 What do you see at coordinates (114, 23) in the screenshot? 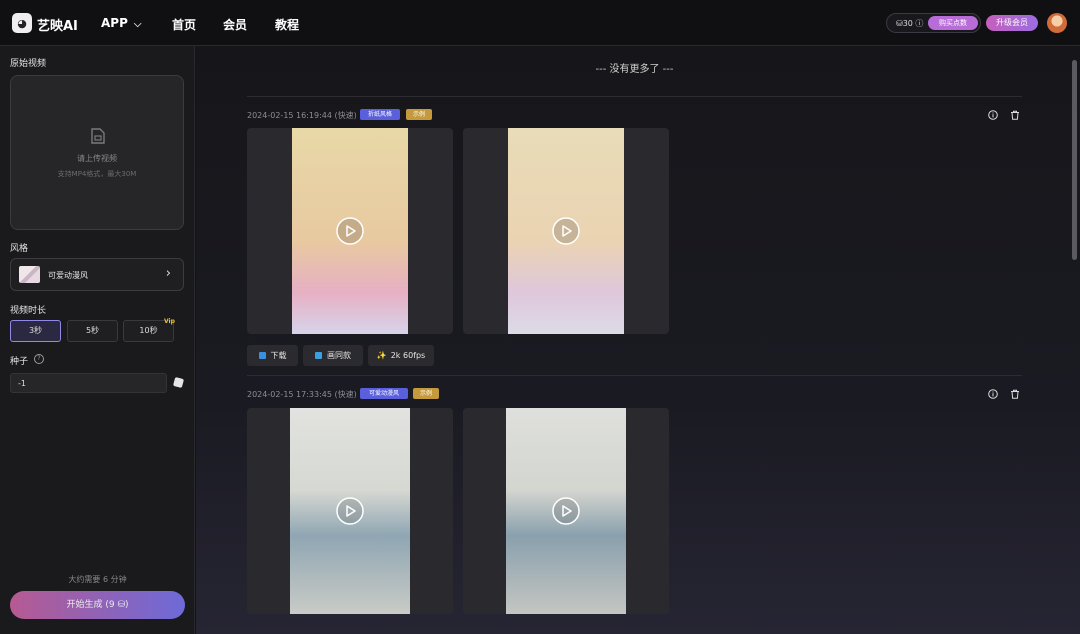
I see `nav-app-label: APP` at bounding box center [114, 23].